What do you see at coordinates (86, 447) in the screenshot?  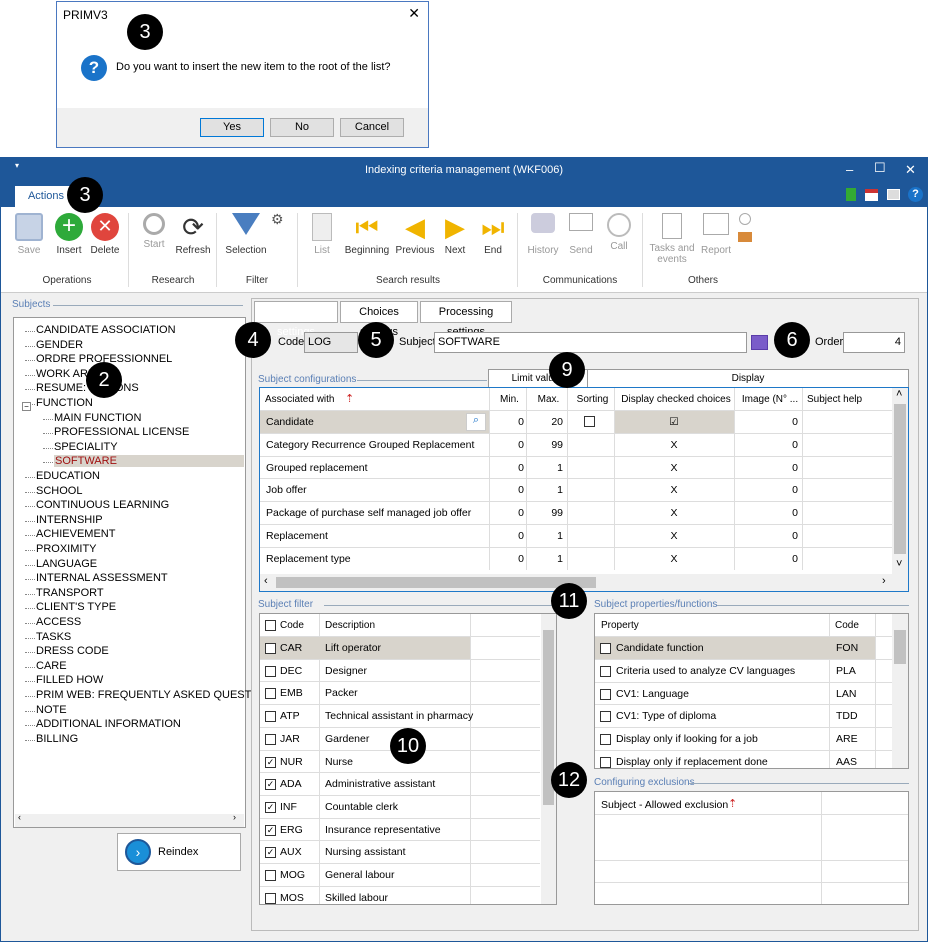 I see `tree-item: SPECIALITY` at bounding box center [86, 447].